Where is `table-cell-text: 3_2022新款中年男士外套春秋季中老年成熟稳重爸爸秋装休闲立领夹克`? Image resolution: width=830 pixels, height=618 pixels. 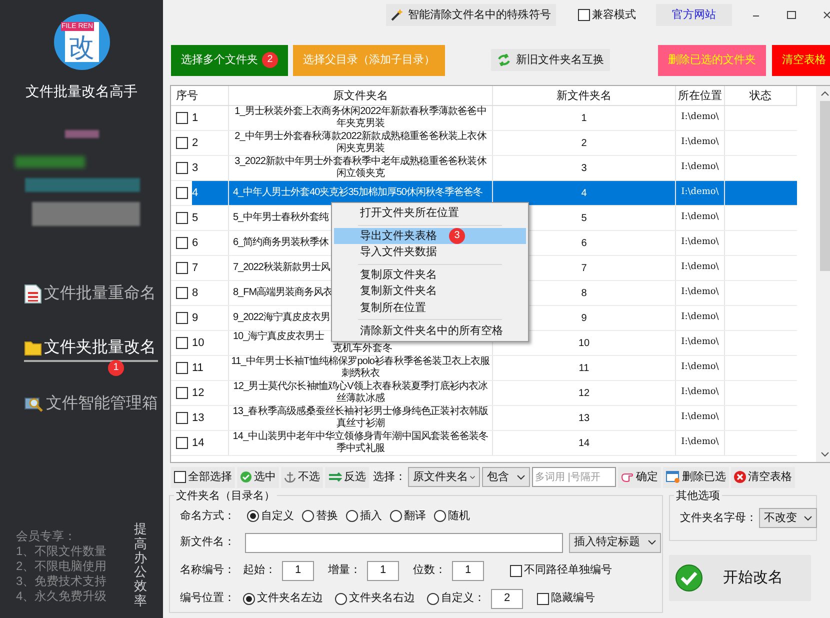
table-cell-text: 3_2022新款中年男士外套春秋季中老年成熟稳重爸爸秋装休闲立领夹克 is located at coordinates (361, 168).